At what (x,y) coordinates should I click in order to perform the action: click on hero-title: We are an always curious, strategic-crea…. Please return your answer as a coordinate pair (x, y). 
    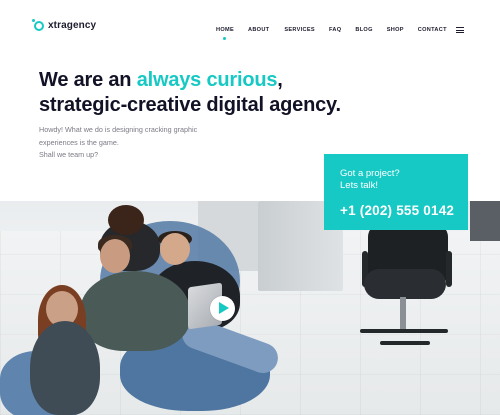
    Looking at the image, I should click on (190, 93).